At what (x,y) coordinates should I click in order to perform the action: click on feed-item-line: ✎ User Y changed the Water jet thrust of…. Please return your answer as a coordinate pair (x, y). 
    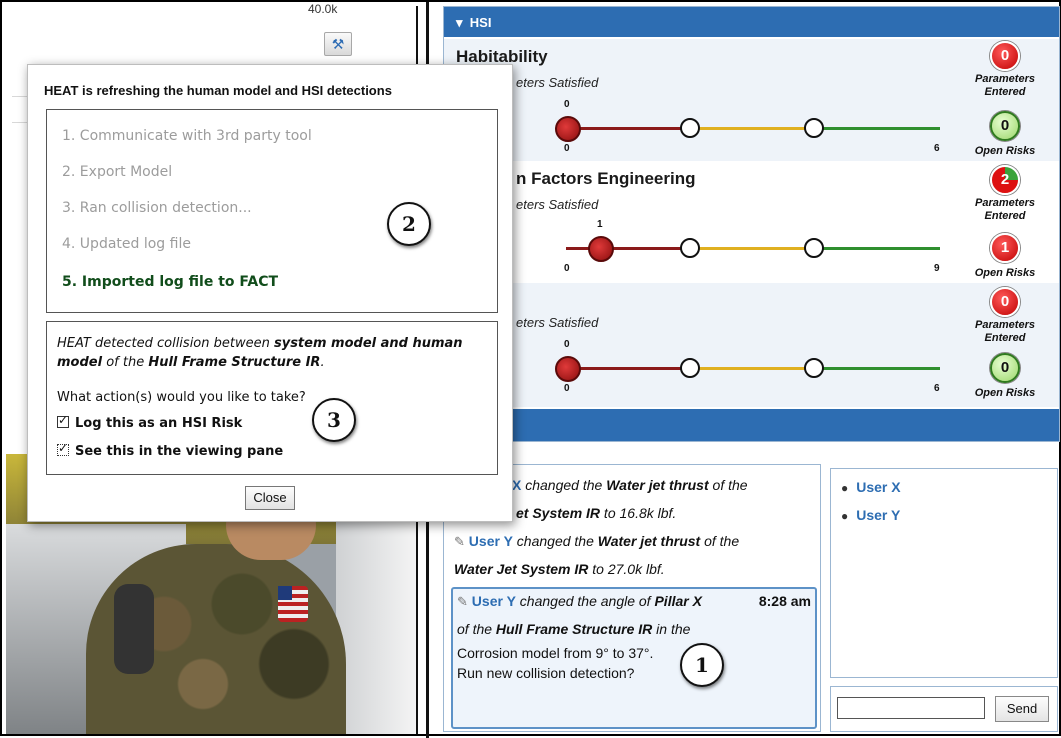
    Looking at the image, I should click on (597, 541).